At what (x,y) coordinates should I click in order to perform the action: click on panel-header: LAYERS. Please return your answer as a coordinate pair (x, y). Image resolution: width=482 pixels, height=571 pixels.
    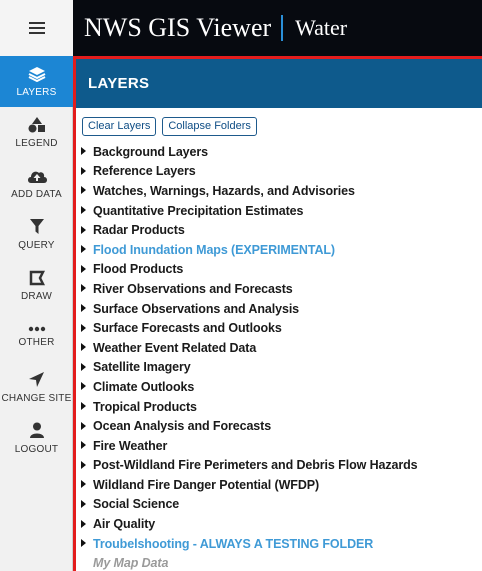
    Looking at the image, I should click on (279, 83).